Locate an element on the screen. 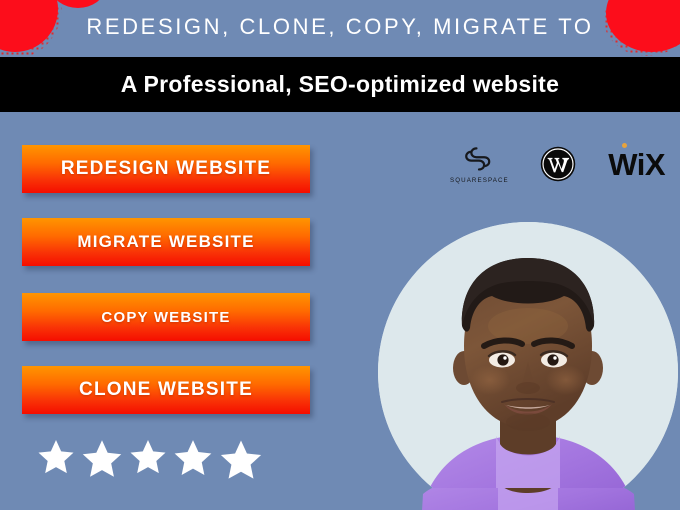  migrate-website-button: MIGRATE WEBSITE is located at coordinates (166, 242).